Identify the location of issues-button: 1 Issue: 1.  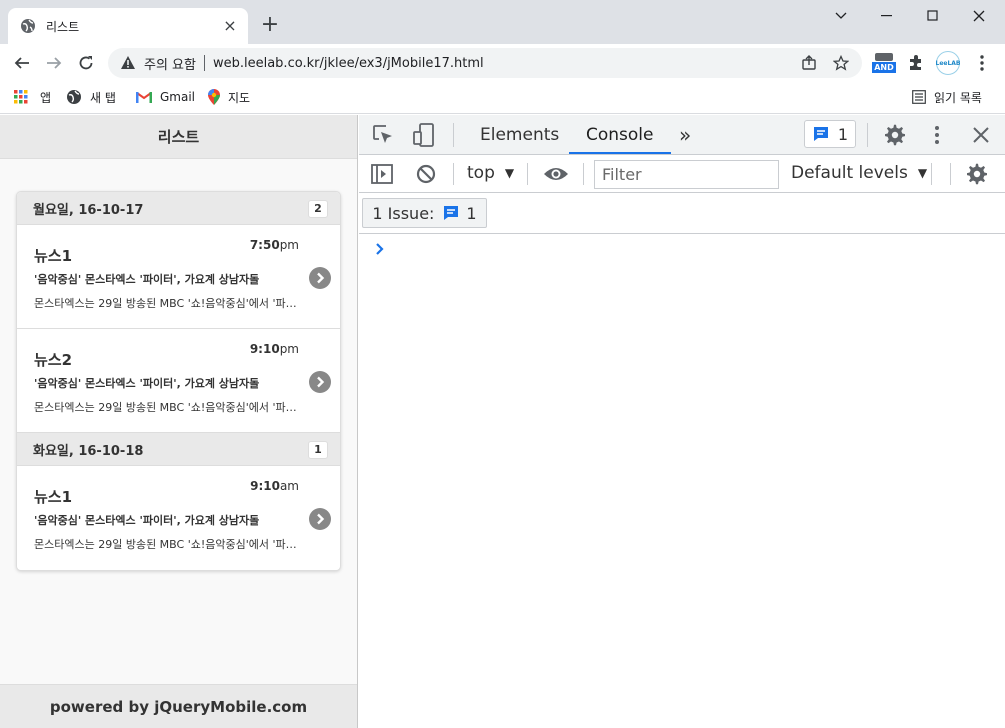
(424, 213).